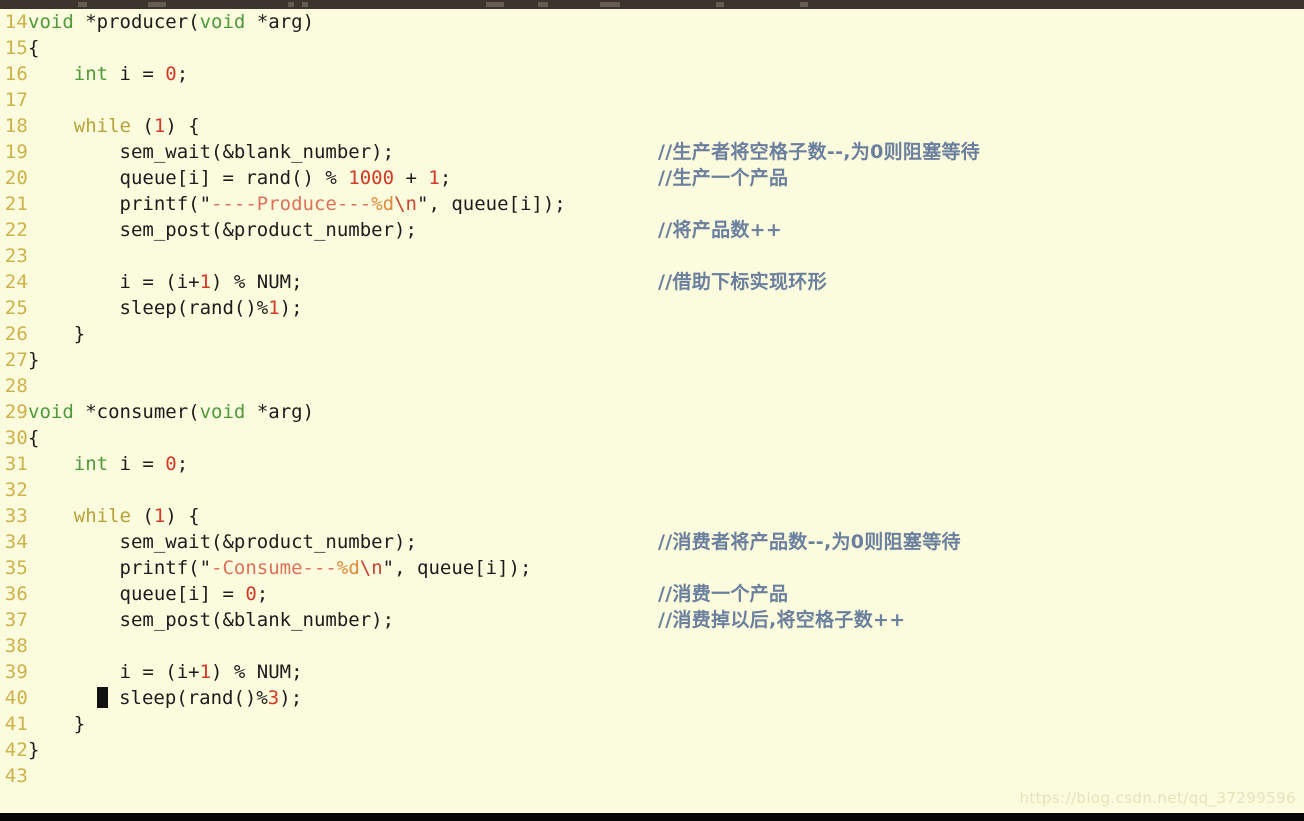 The height and width of the screenshot is (821, 1304). What do you see at coordinates (652, 776) in the screenshot?
I see `code-line: 43` at bounding box center [652, 776].